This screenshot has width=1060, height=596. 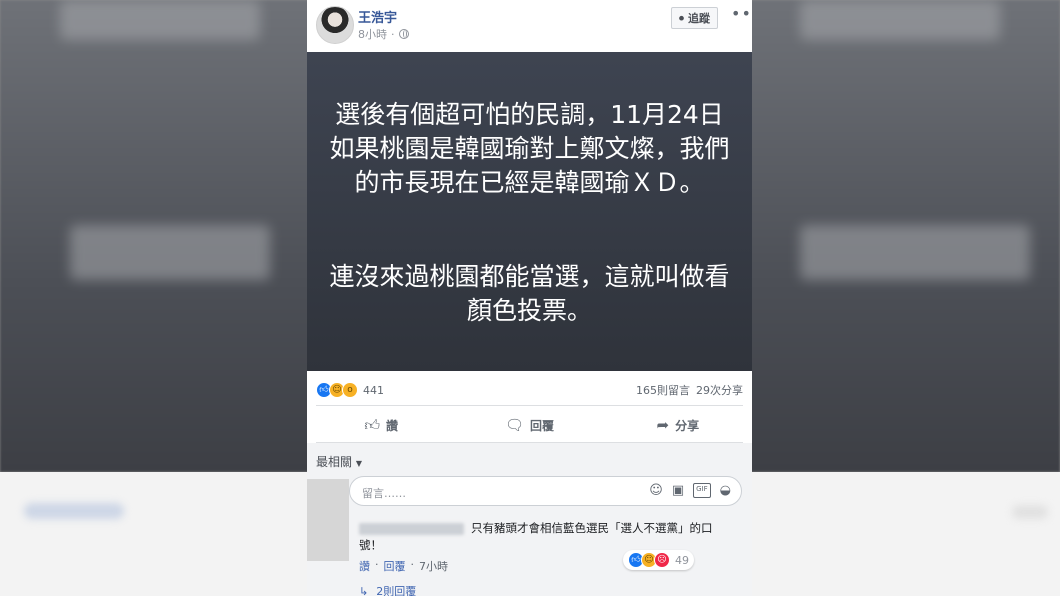 I want to click on share-arrow-icon: ➦, so click(x=663, y=425).